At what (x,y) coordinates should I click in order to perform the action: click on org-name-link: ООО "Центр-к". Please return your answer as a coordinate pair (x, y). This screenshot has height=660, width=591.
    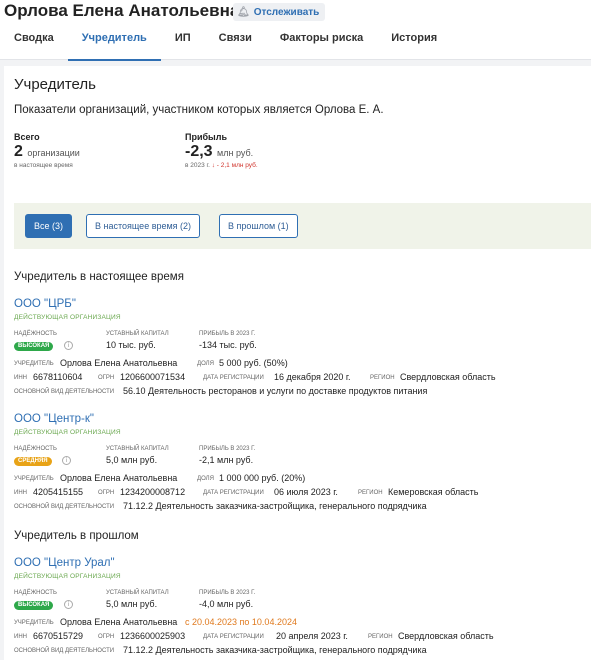
    Looking at the image, I should click on (54, 419).